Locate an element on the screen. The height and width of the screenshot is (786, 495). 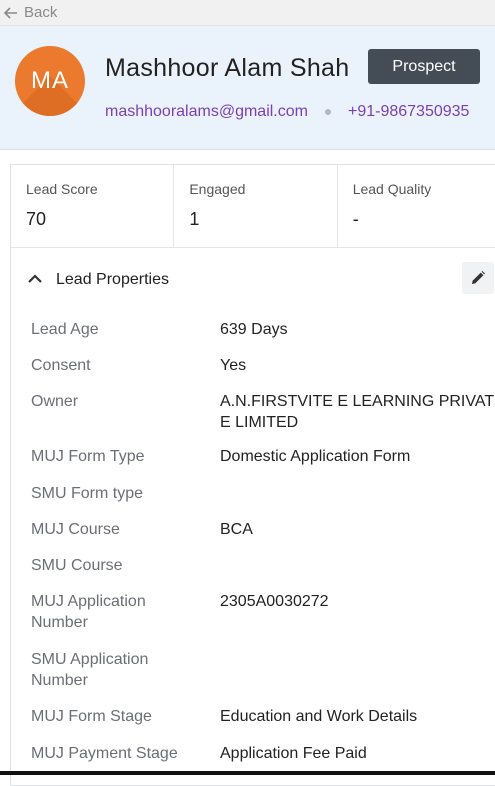
property-value: A.N.FIRSTVITE E LEARNING PRIVATE LIMITED is located at coordinates (357, 412).